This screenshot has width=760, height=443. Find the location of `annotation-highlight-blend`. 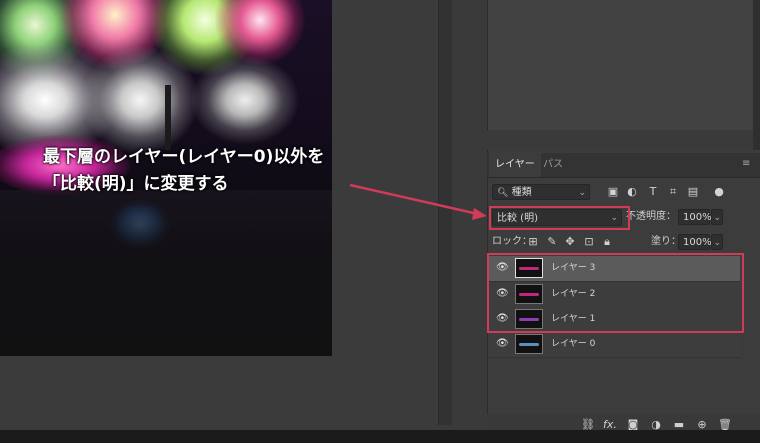

annotation-highlight-blend is located at coordinates (559, 218).